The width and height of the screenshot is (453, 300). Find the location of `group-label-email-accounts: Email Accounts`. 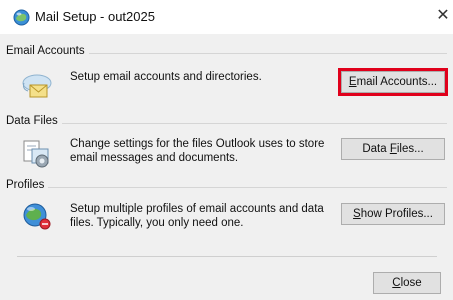

group-label-email-accounts: Email Accounts is located at coordinates (47, 51).